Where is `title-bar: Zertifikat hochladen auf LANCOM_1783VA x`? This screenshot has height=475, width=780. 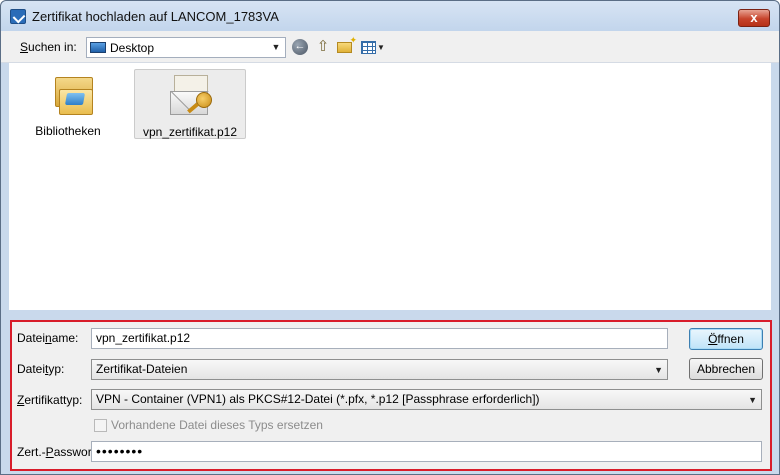
title-bar: Zertifikat hochladen auf LANCOM_1783VA x is located at coordinates (390, 16).